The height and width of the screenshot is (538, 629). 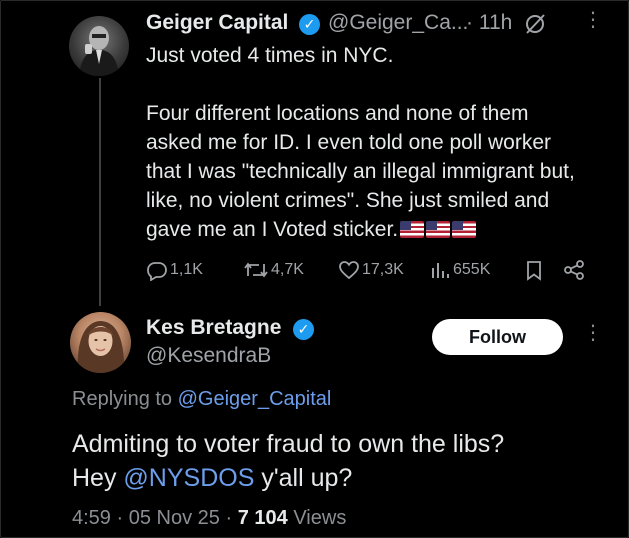 I want to click on reply-date: 05 Nov 25, so click(x=174, y=518).